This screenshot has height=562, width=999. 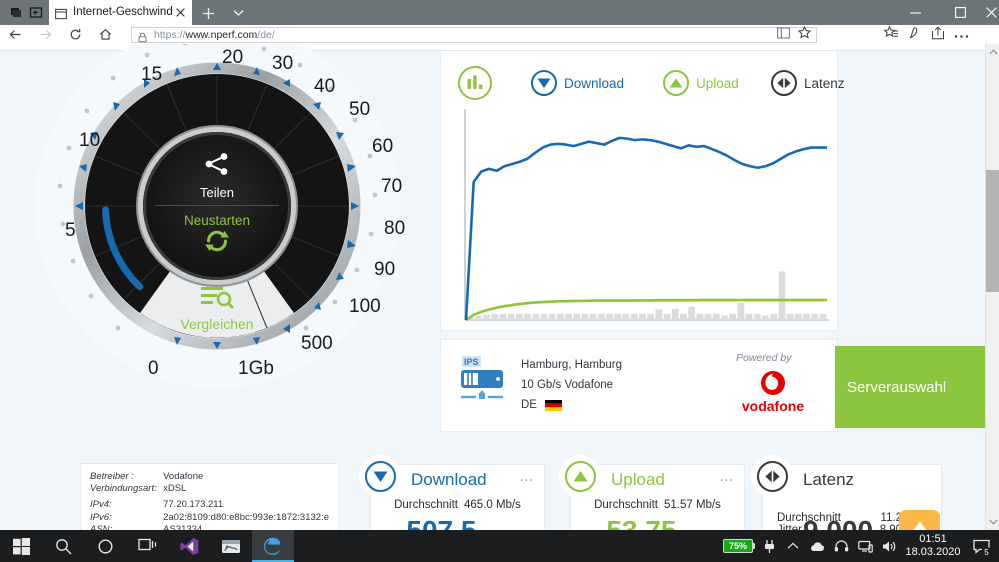 I want to click on new-tab-button, so click(x=208, y=13).